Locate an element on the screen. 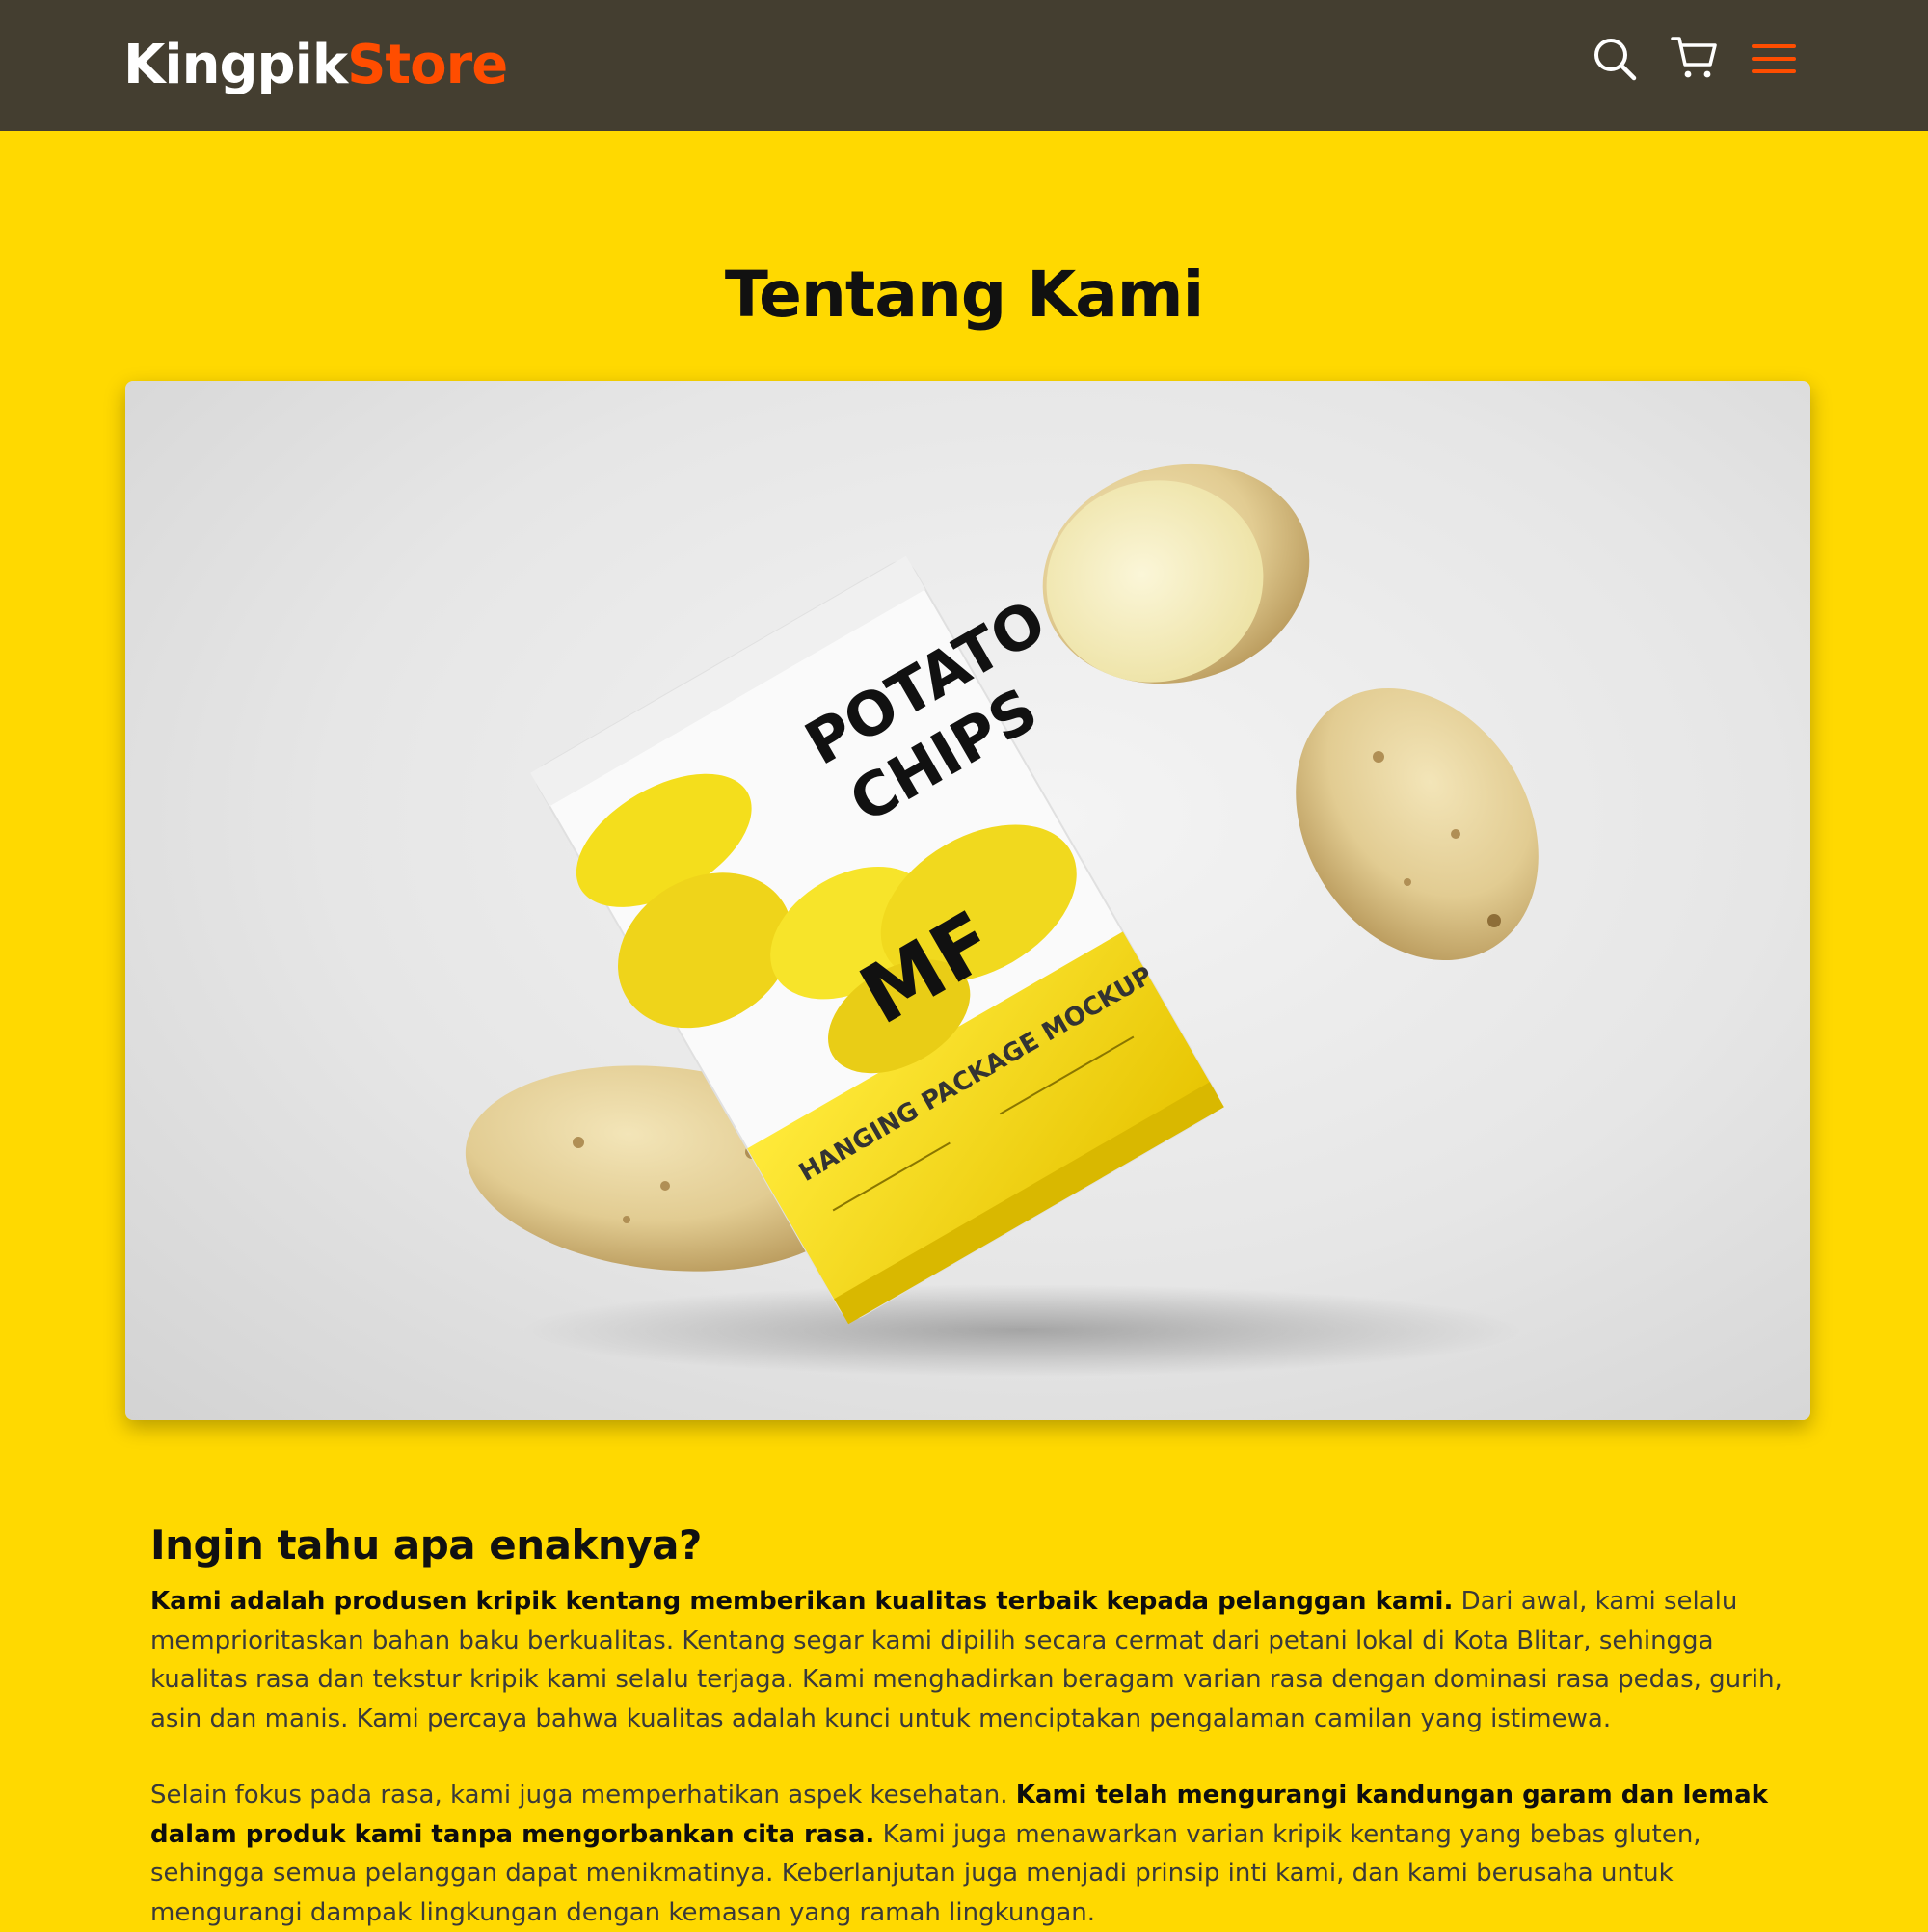  floor-shadow is located at coordinates (1022, 1330).